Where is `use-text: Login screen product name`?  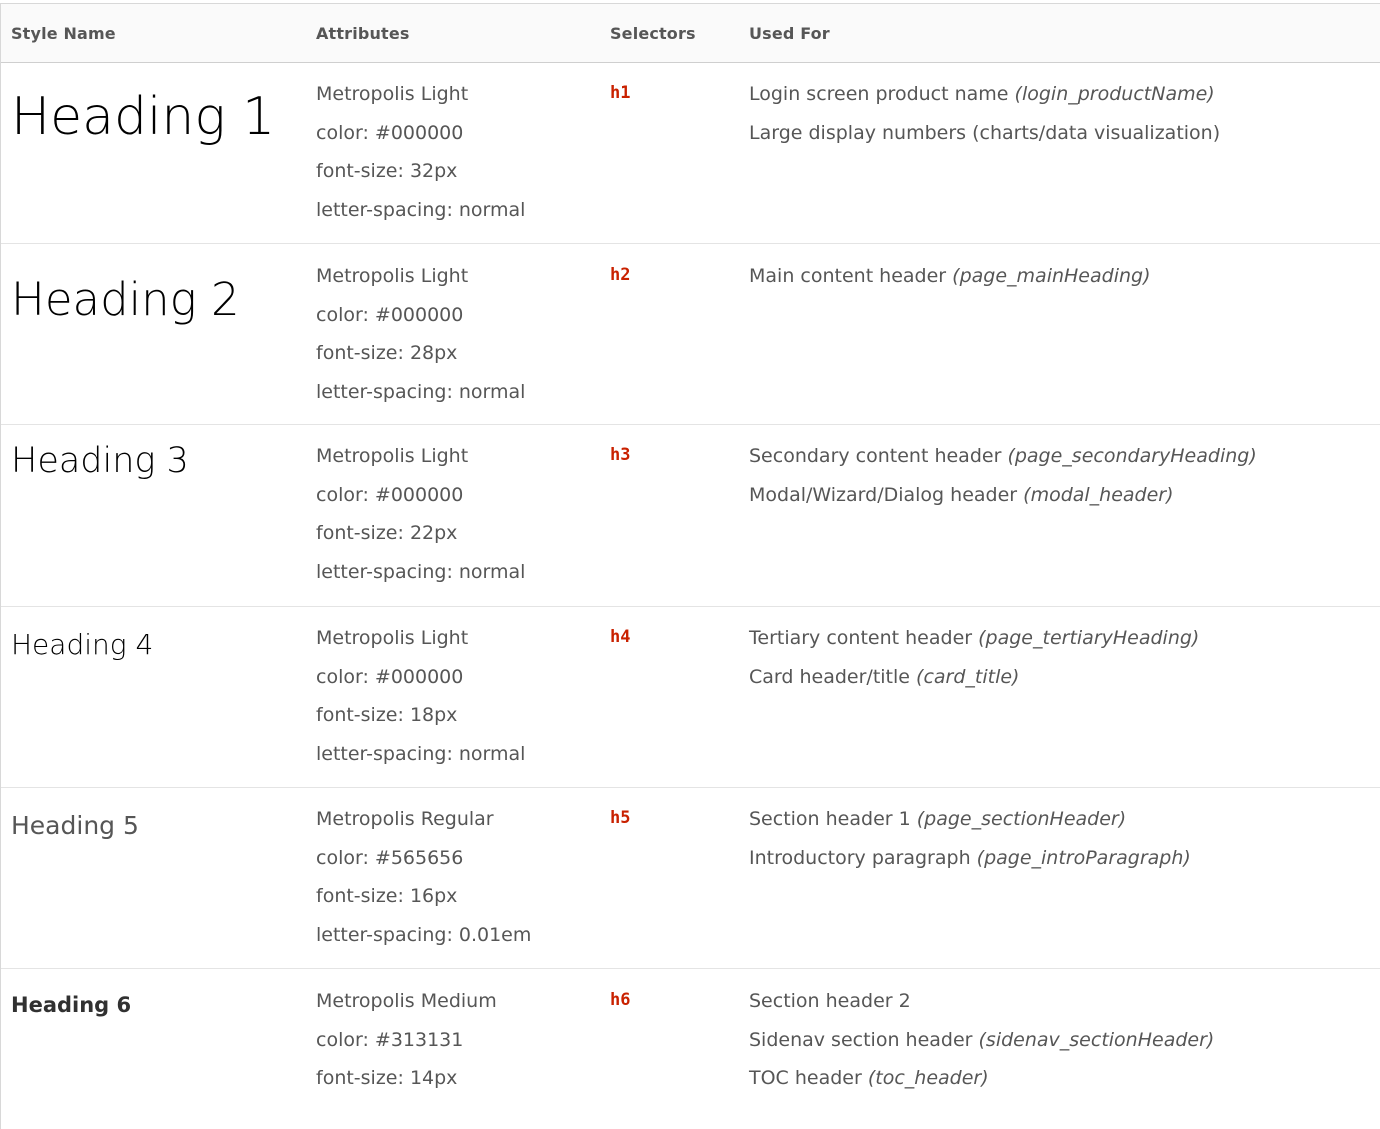 use-text: Login screen product name is located at coordinates (879, 94).